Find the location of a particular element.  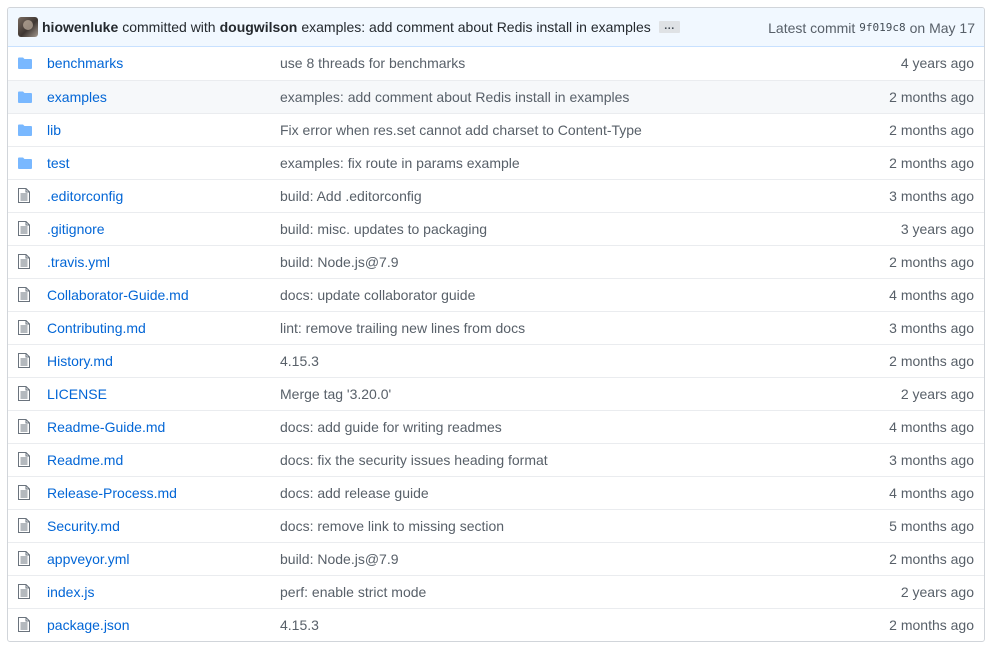

file-name-link: test is located at coordinates (58, 163).